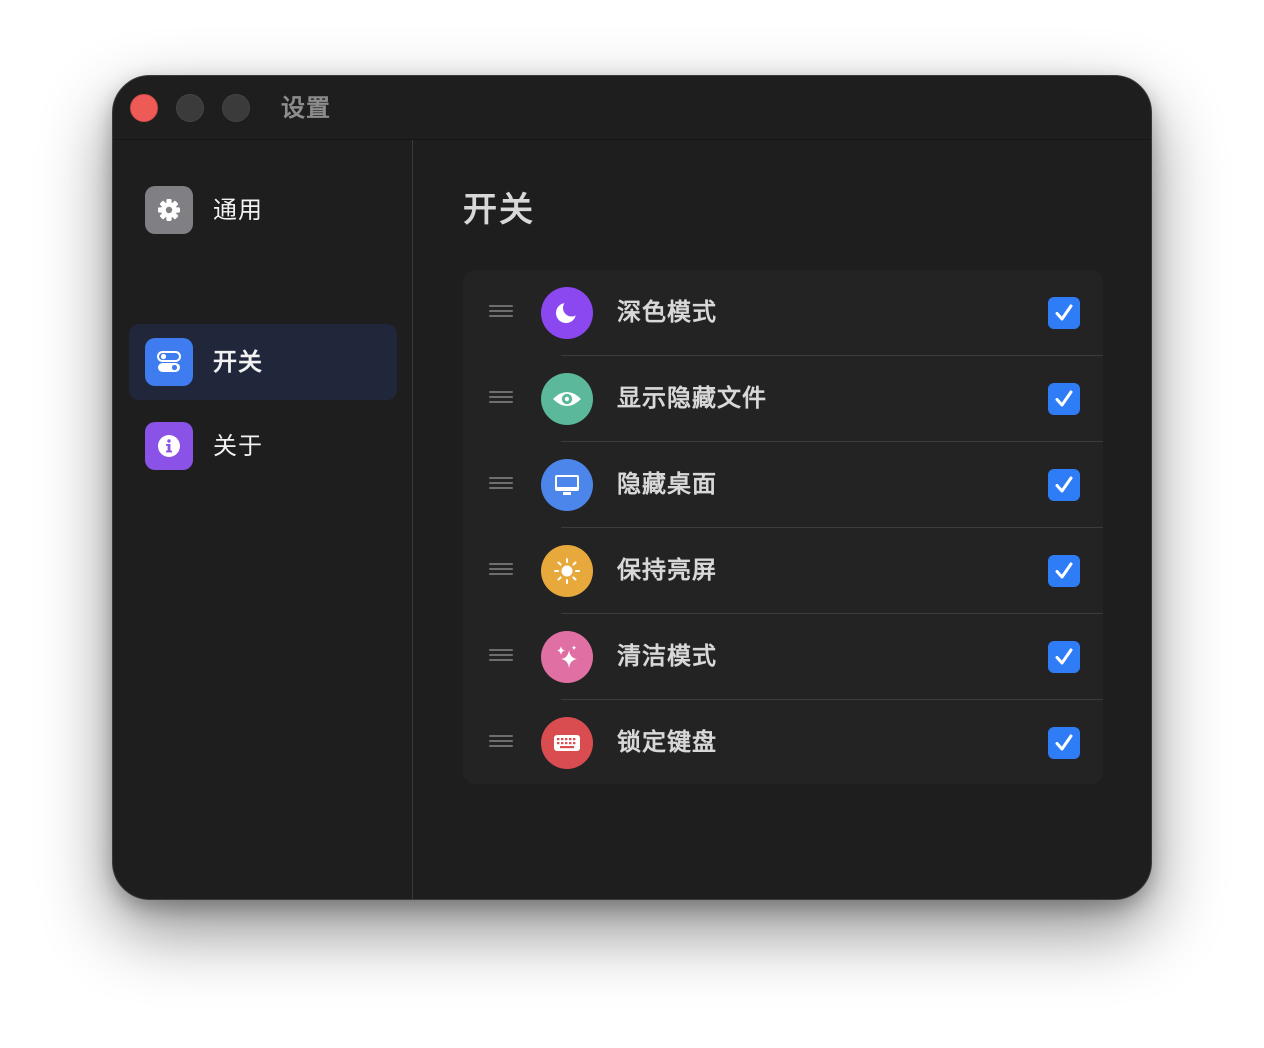 This screenshot has width=1264, height=1048. I want to click on info-icon, so click(169, 446).